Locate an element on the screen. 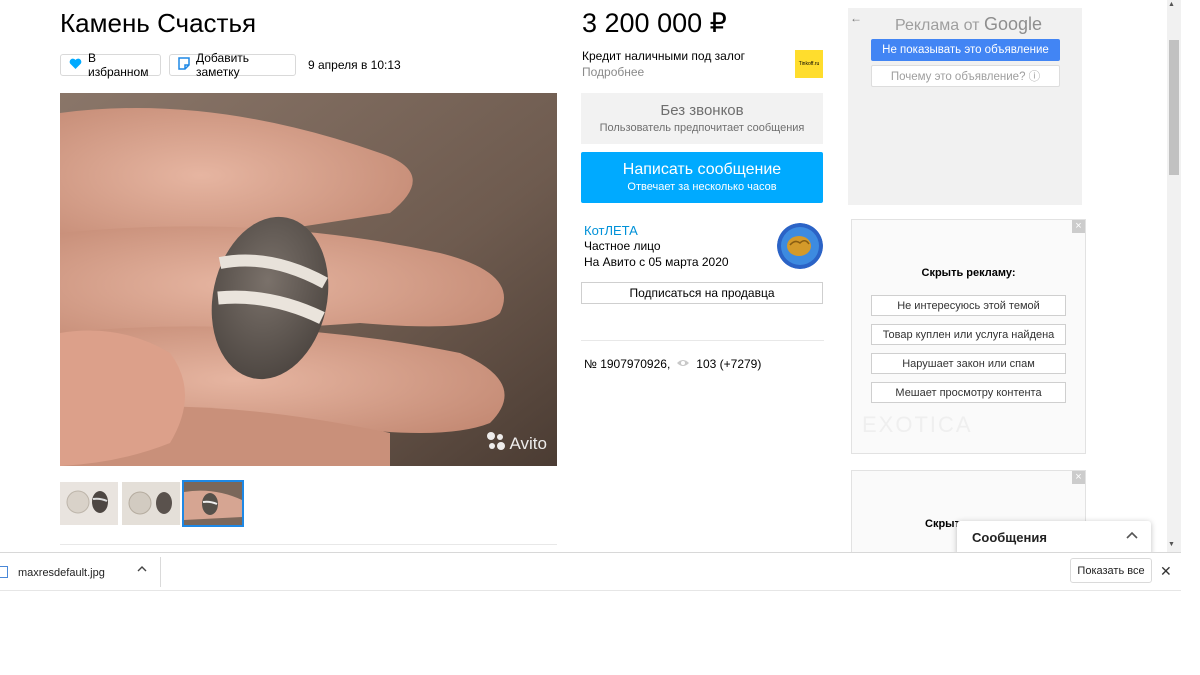 This screenshot has height=675, width=1200. close-icon: ✕ is located at coordinates (1166, 571).